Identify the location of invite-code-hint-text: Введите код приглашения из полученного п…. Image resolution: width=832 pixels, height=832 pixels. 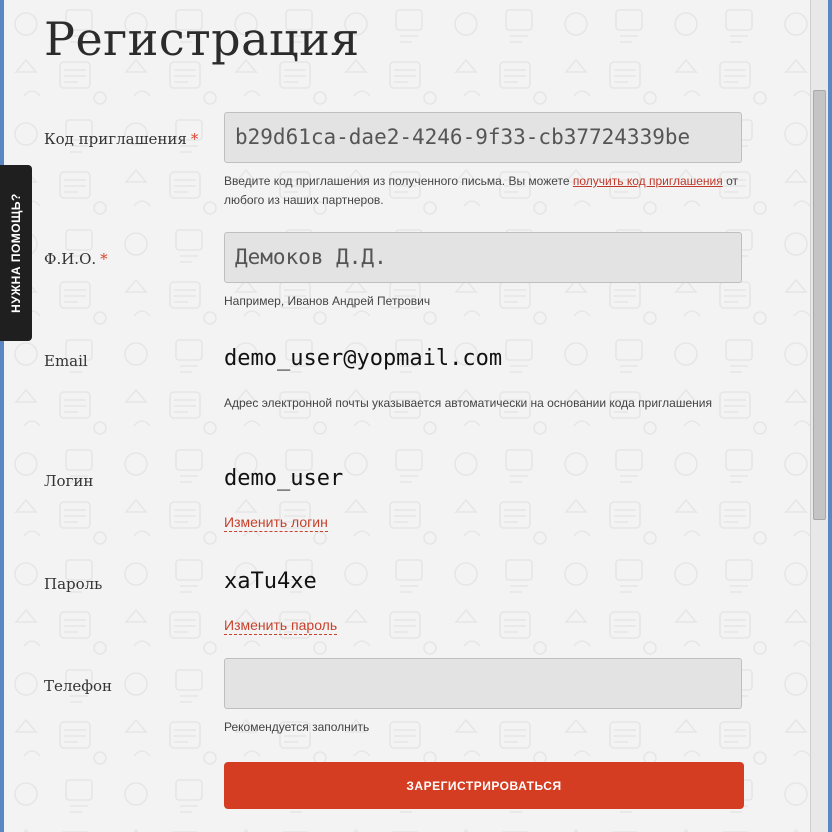
(398, 181).